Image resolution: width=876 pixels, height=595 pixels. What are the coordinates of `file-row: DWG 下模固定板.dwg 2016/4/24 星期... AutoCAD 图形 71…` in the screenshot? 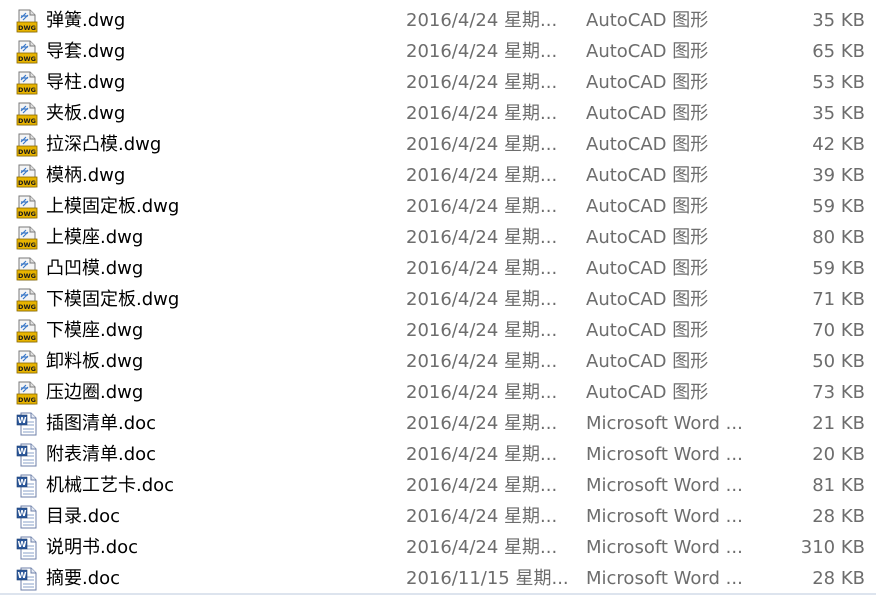 It's located at (438, 299).